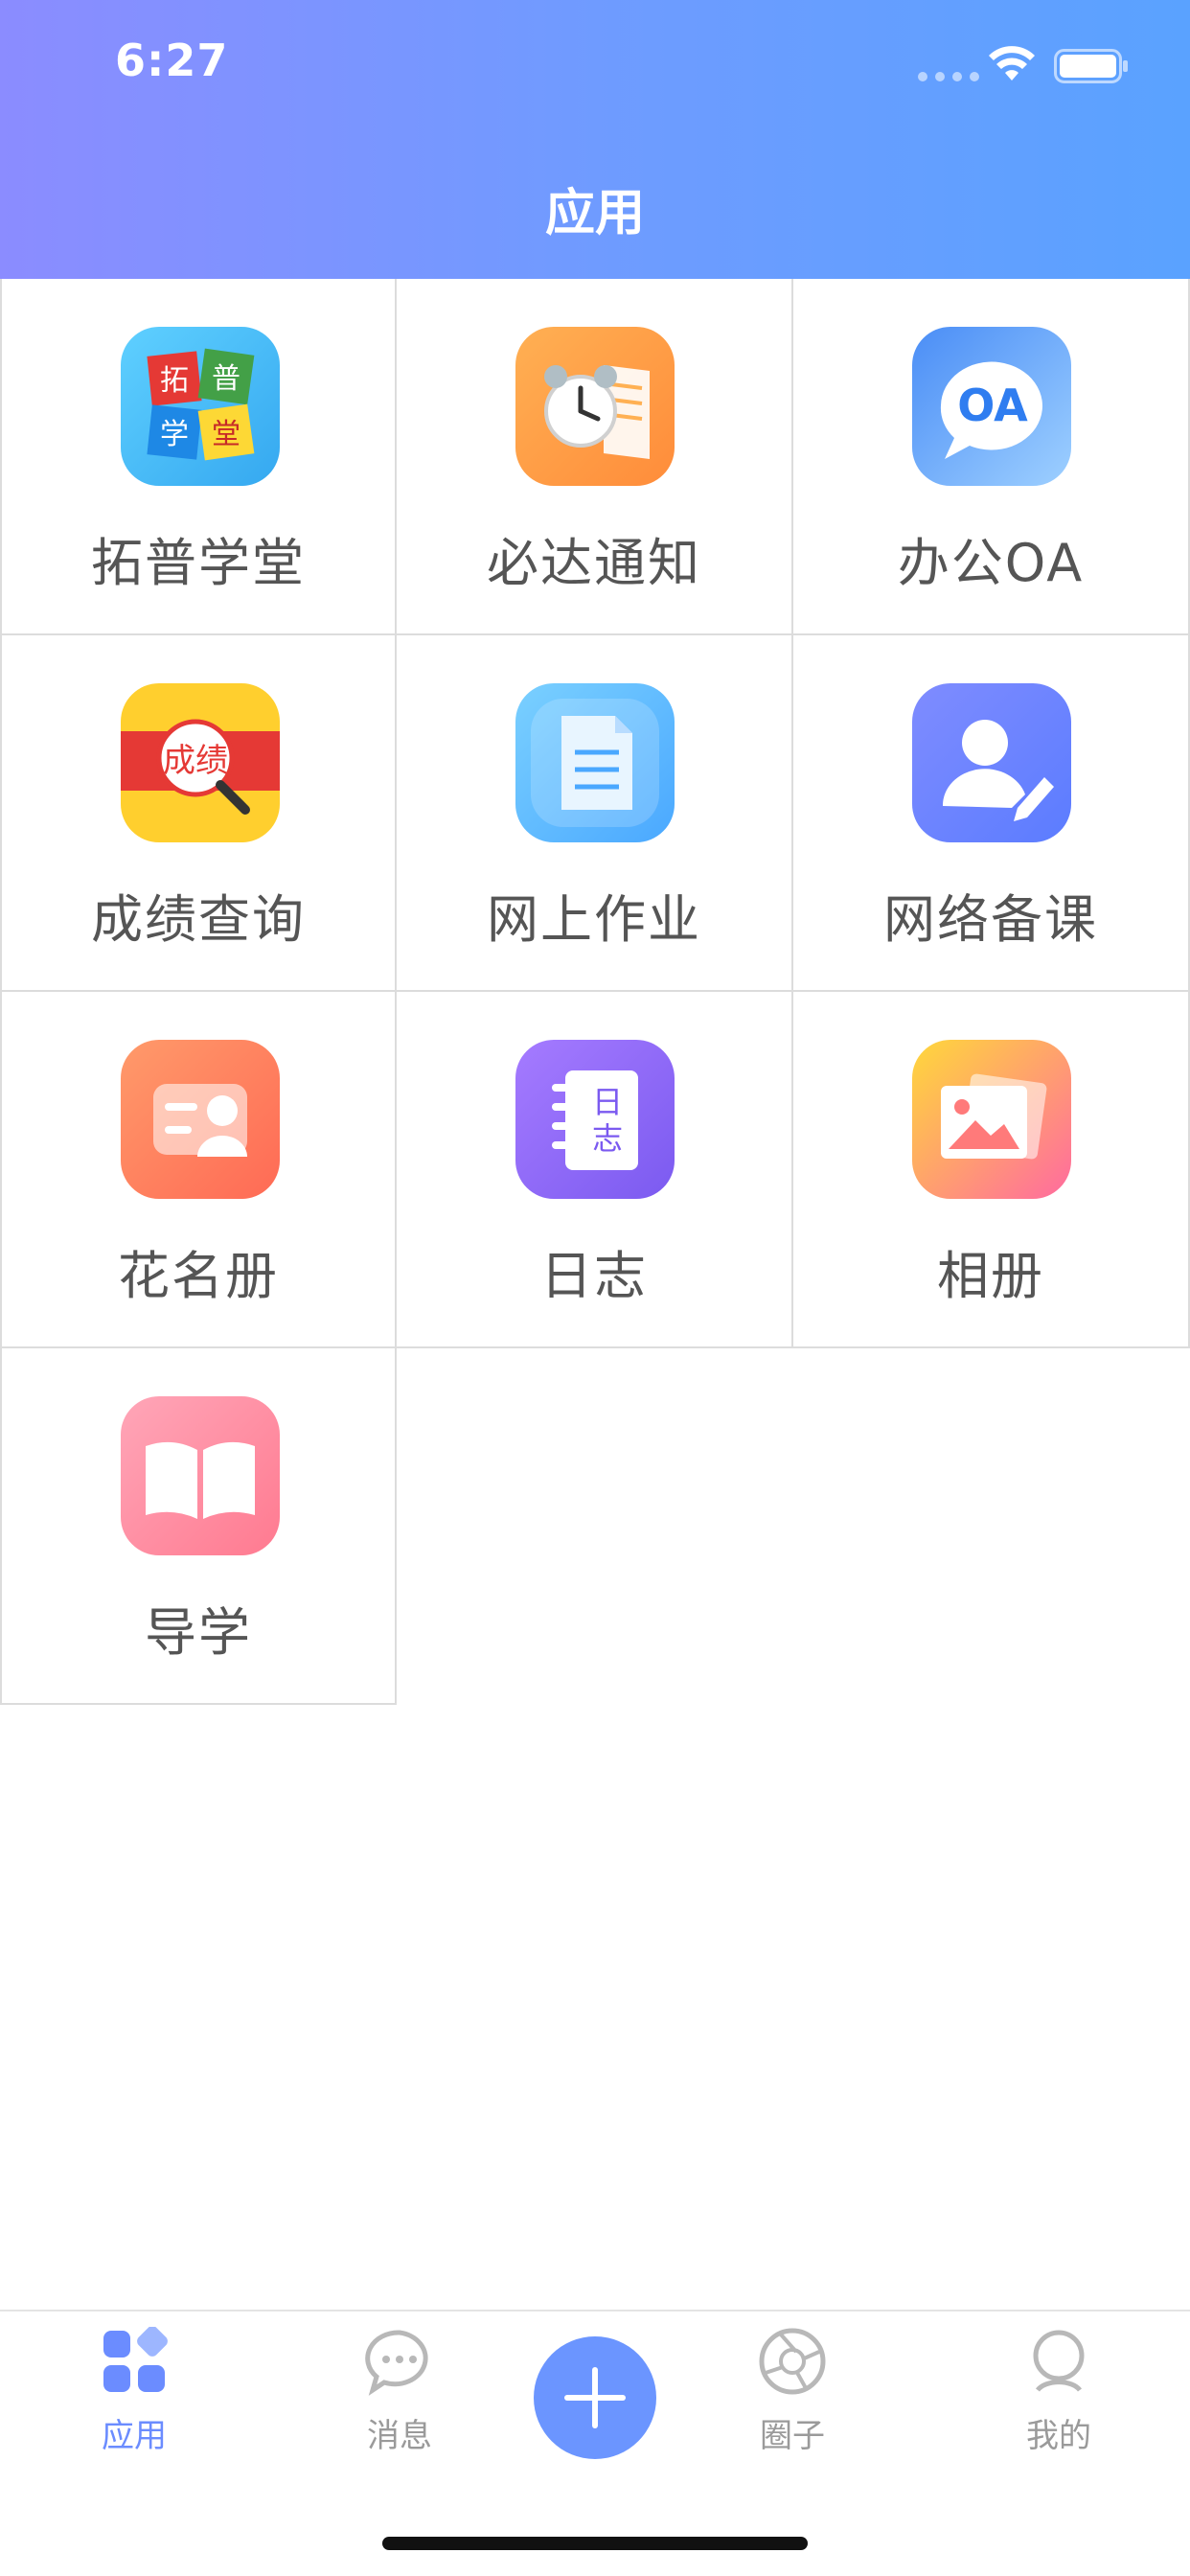 This screenshot has width=1190, height=2576. Describe the element at coordinates (226, 379) in the screenshot. I see `tuopu-char-2: 普` at that location.